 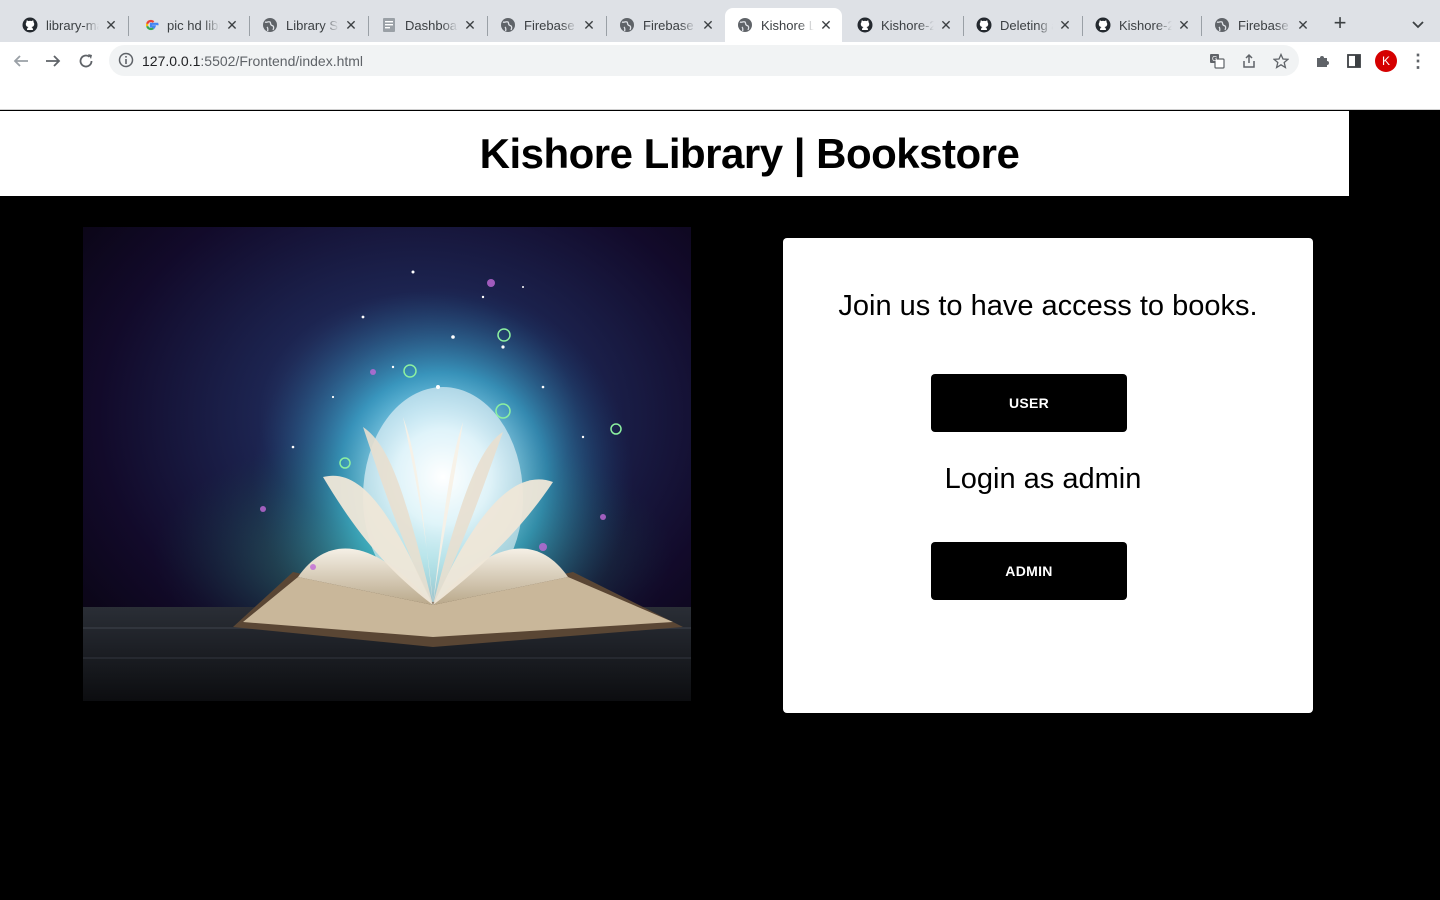 I want to click on admin-button: ADMIN, so click(x=1029, y=571).